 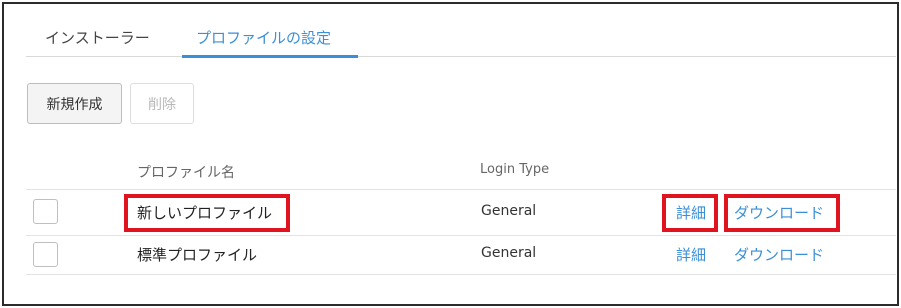 I want to click on profile-name: 新しいプロファイル, so click(x=205, y=213).